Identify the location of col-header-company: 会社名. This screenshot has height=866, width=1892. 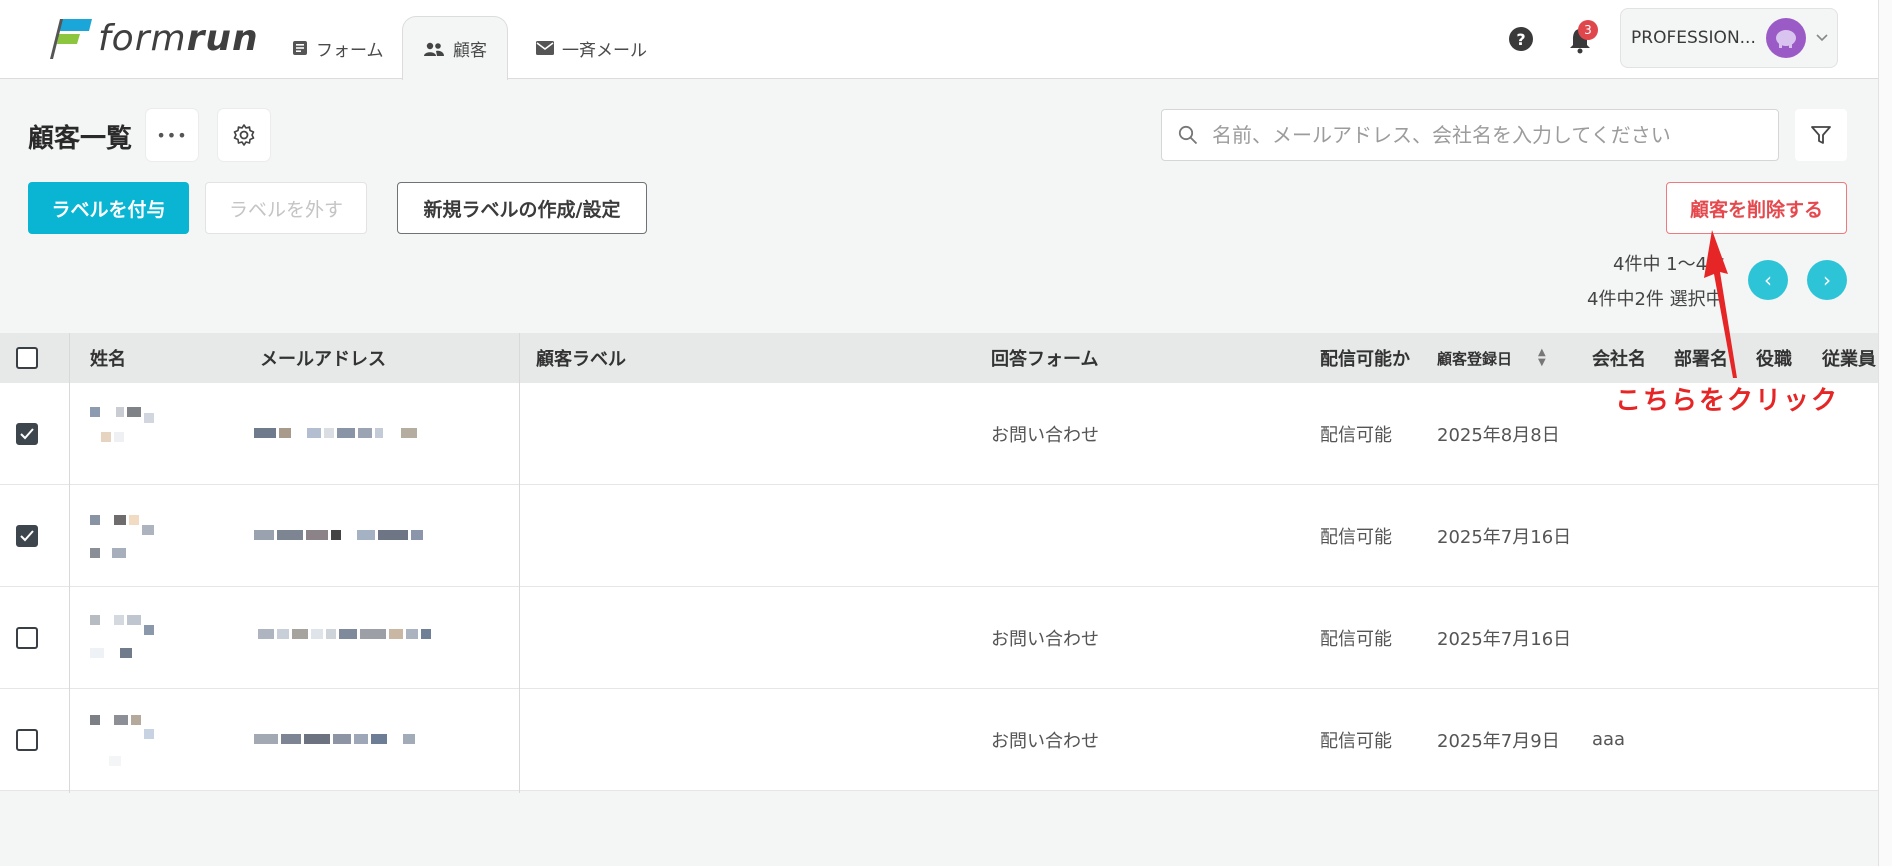
(1619, 358).